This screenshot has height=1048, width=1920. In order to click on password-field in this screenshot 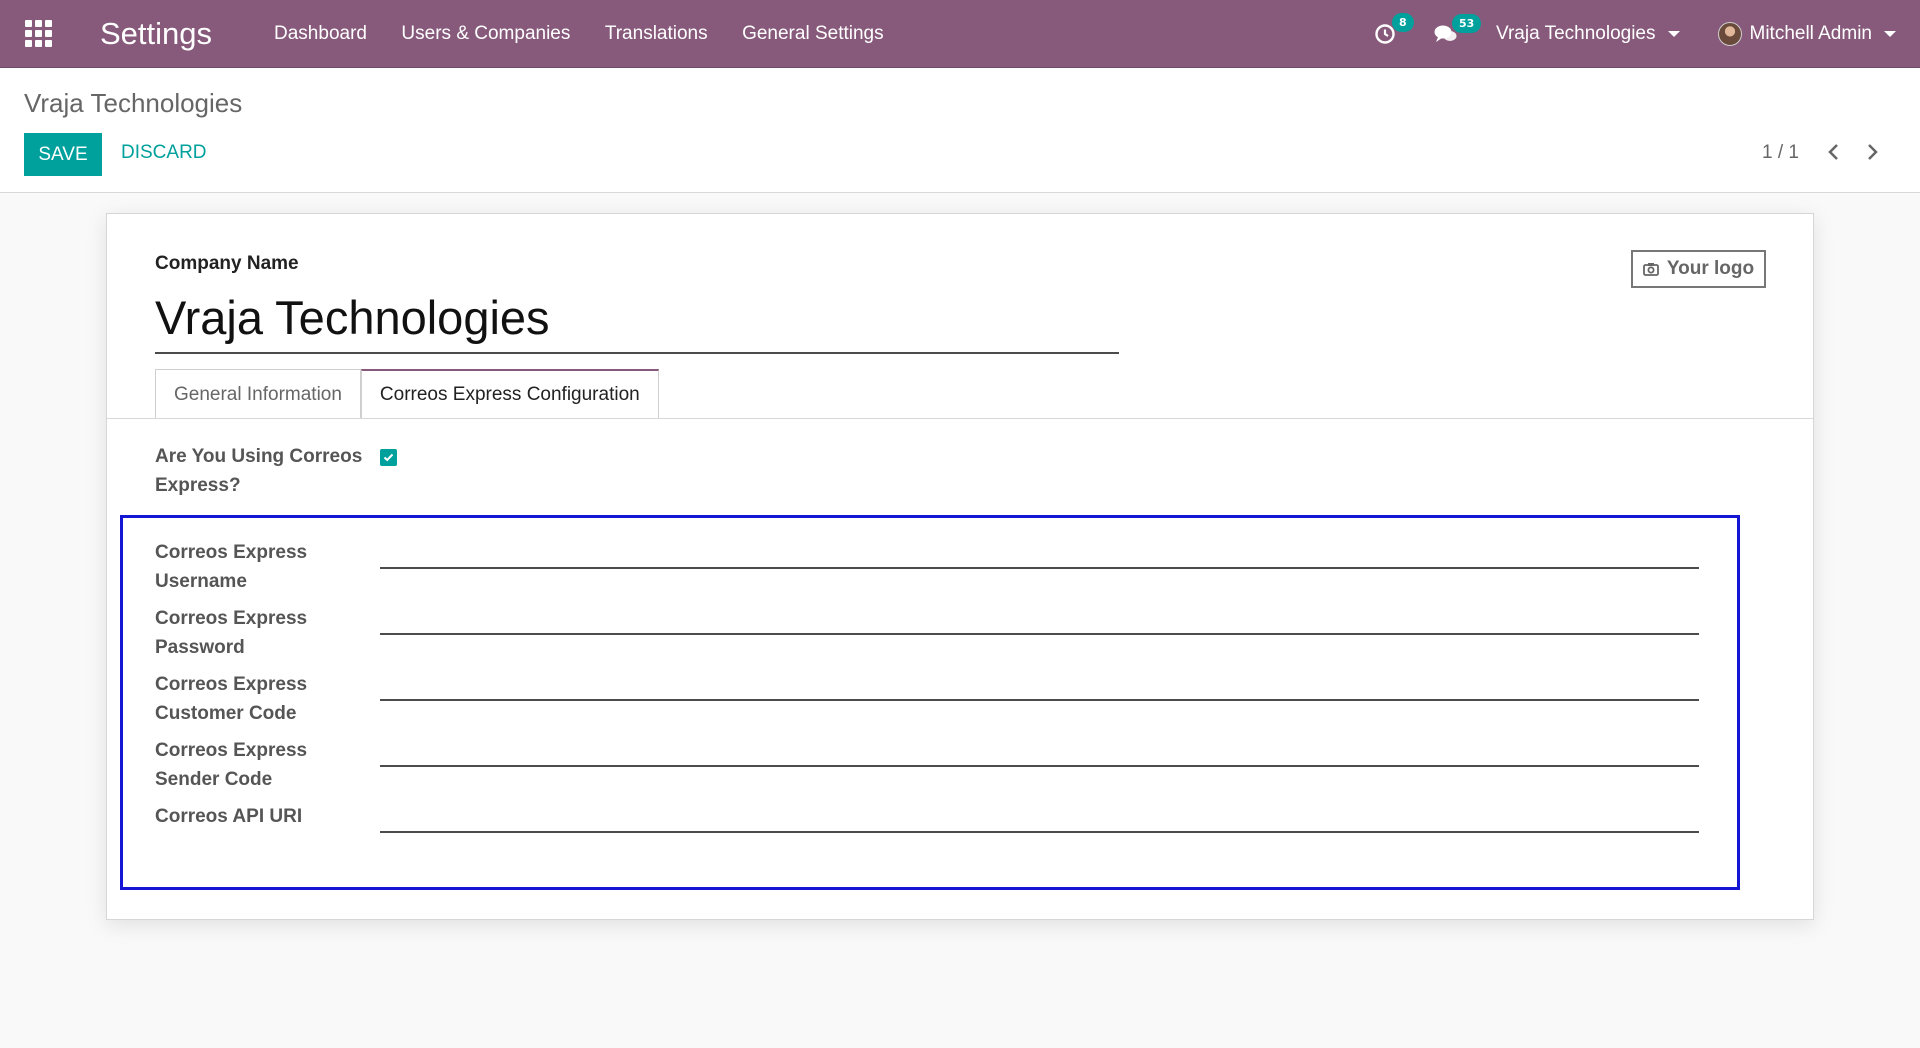, I will do `click(1039, 617)`.